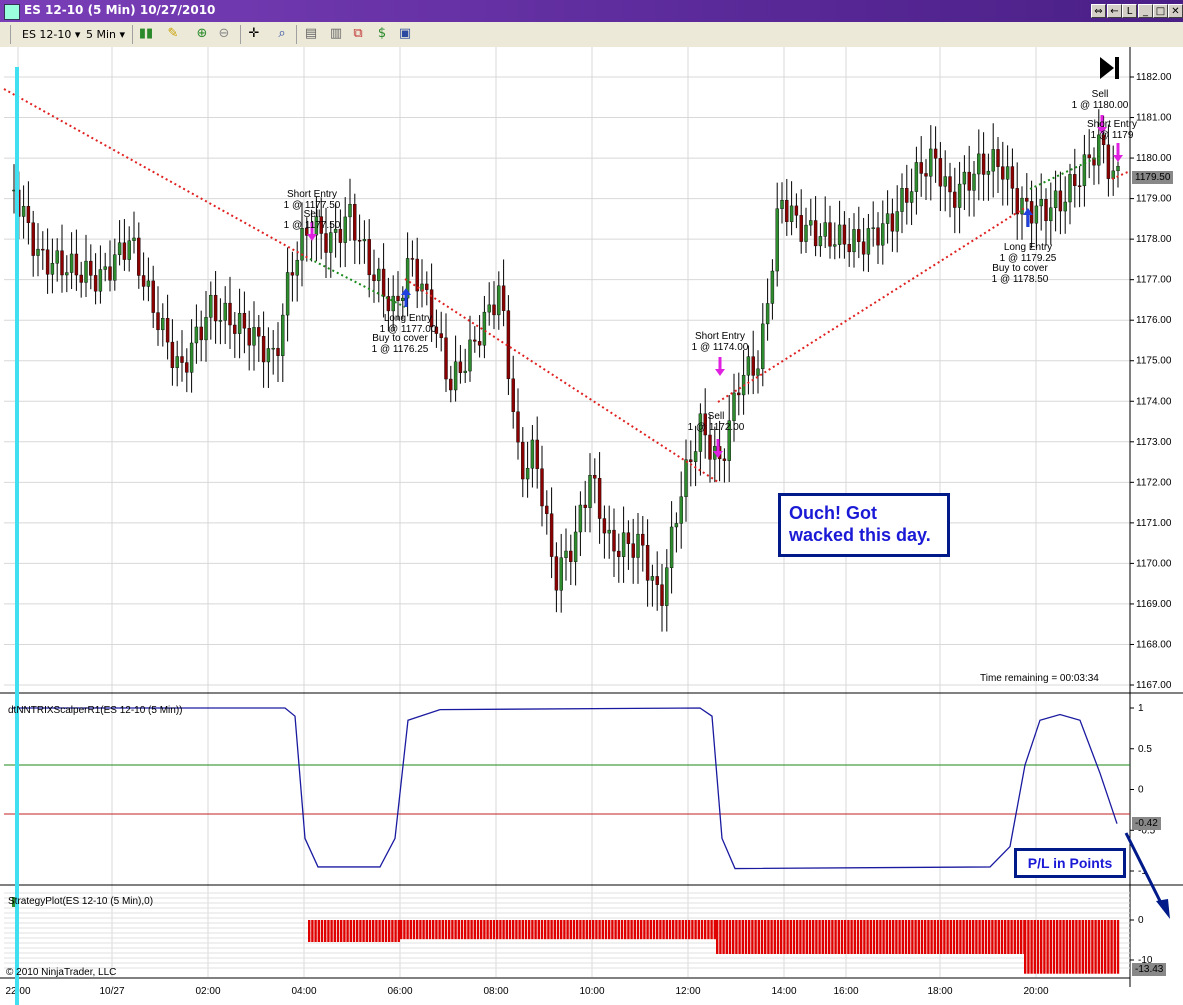 This screenshot has height=1005, width=1183. Describe the element at coordinates (1129, 11) in the screenshot. I see `lock-icon: L` at that location.